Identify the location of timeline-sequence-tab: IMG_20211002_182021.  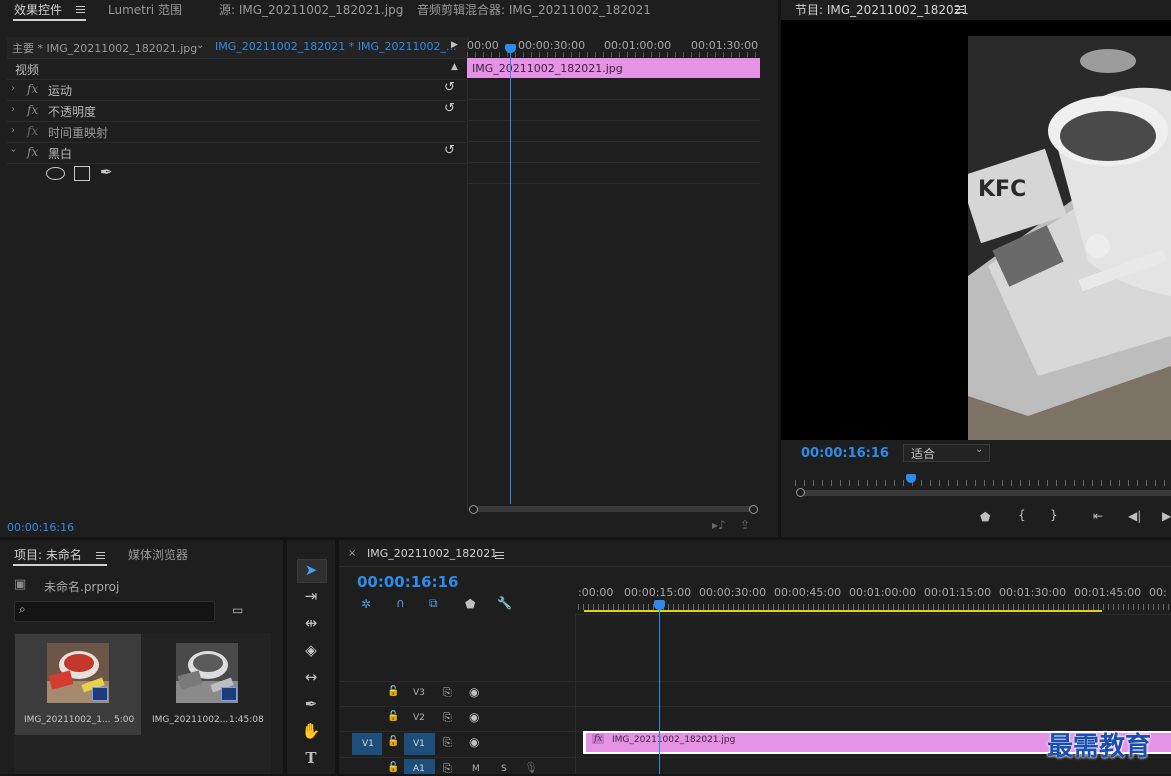
(432, 553).